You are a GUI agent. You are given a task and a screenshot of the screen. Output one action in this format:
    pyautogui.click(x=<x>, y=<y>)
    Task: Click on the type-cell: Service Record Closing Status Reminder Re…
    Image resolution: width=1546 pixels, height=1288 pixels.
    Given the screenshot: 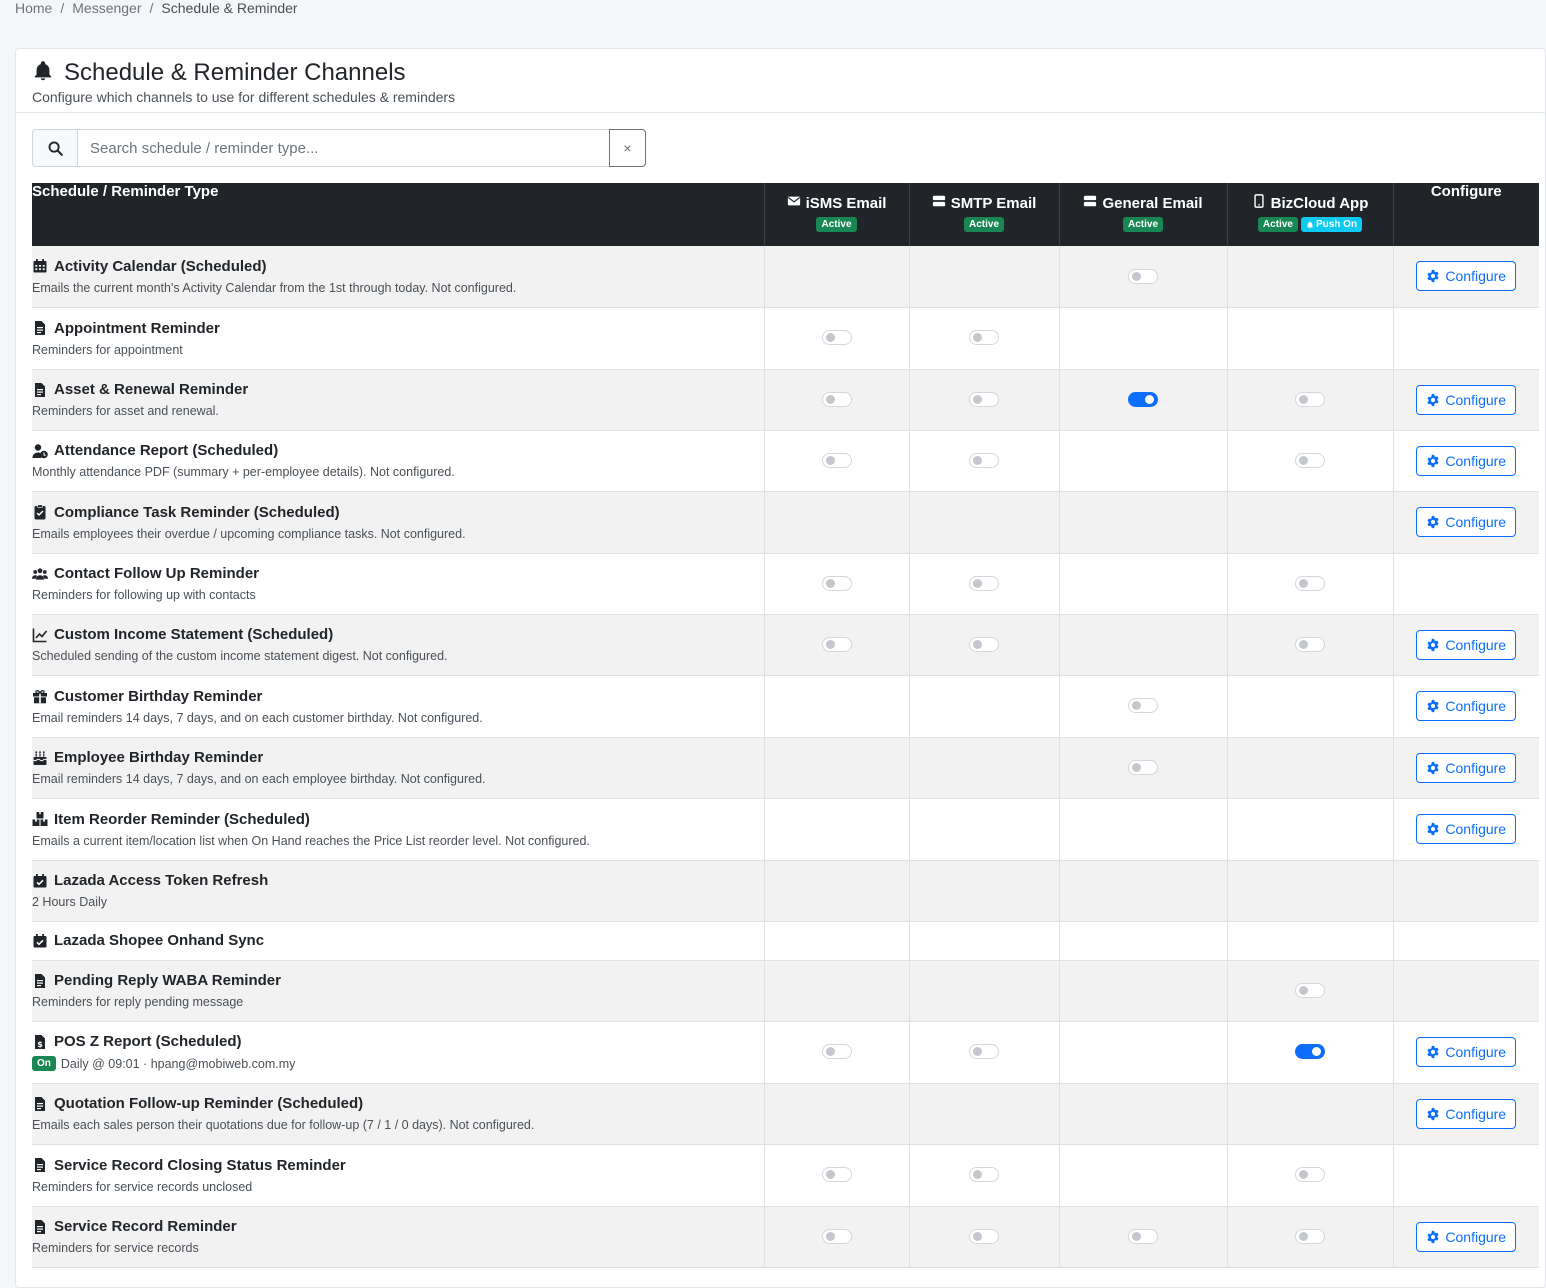 What is the action you would take?
    pyautogui.click(x=398, y=1175)
    